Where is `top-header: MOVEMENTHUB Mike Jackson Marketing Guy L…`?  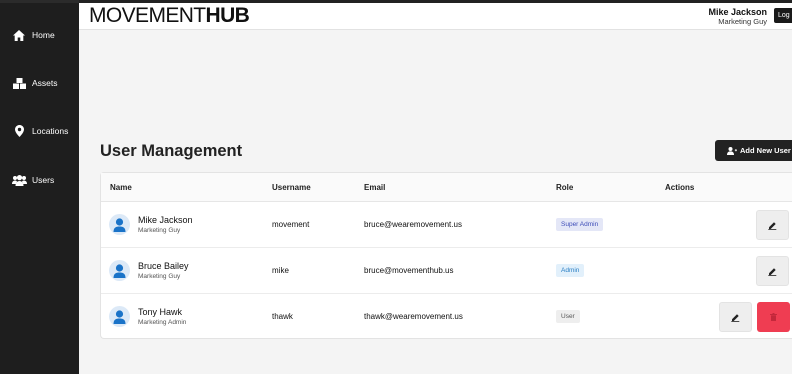 top-header: MOVEMENTHUB Mike Jackson Marketing Guy L… is located at coordinates (435, 15).